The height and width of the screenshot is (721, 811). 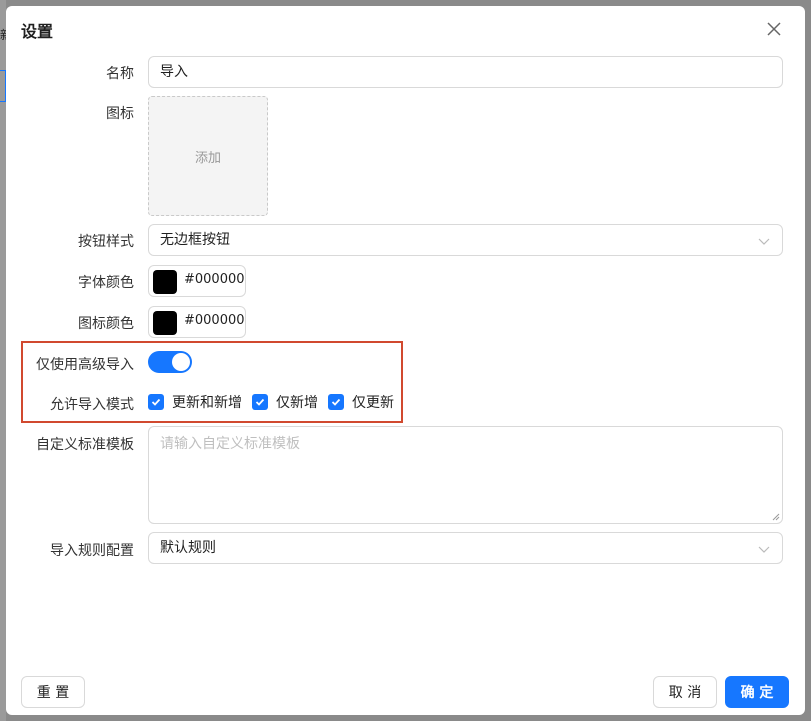 What do you see at coordinates (92, 551) in the screenshot?
I see `rule-config-label: 导入规则配置` at bounding box center [92, 551].